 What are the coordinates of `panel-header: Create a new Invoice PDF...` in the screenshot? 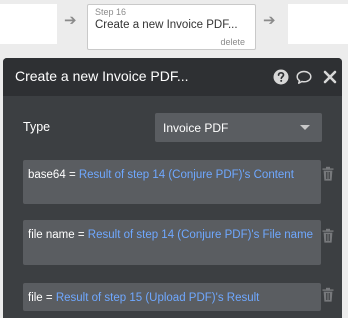 It's located at (172, 77).